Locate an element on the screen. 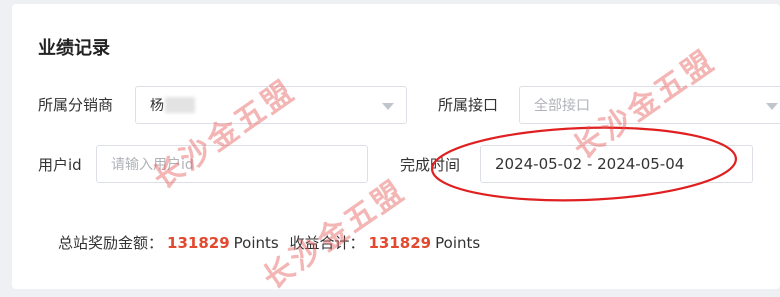 The height and width of the screenshot is (297, 780). interface-select: 全部接口 is located at coordinates (649, 105).